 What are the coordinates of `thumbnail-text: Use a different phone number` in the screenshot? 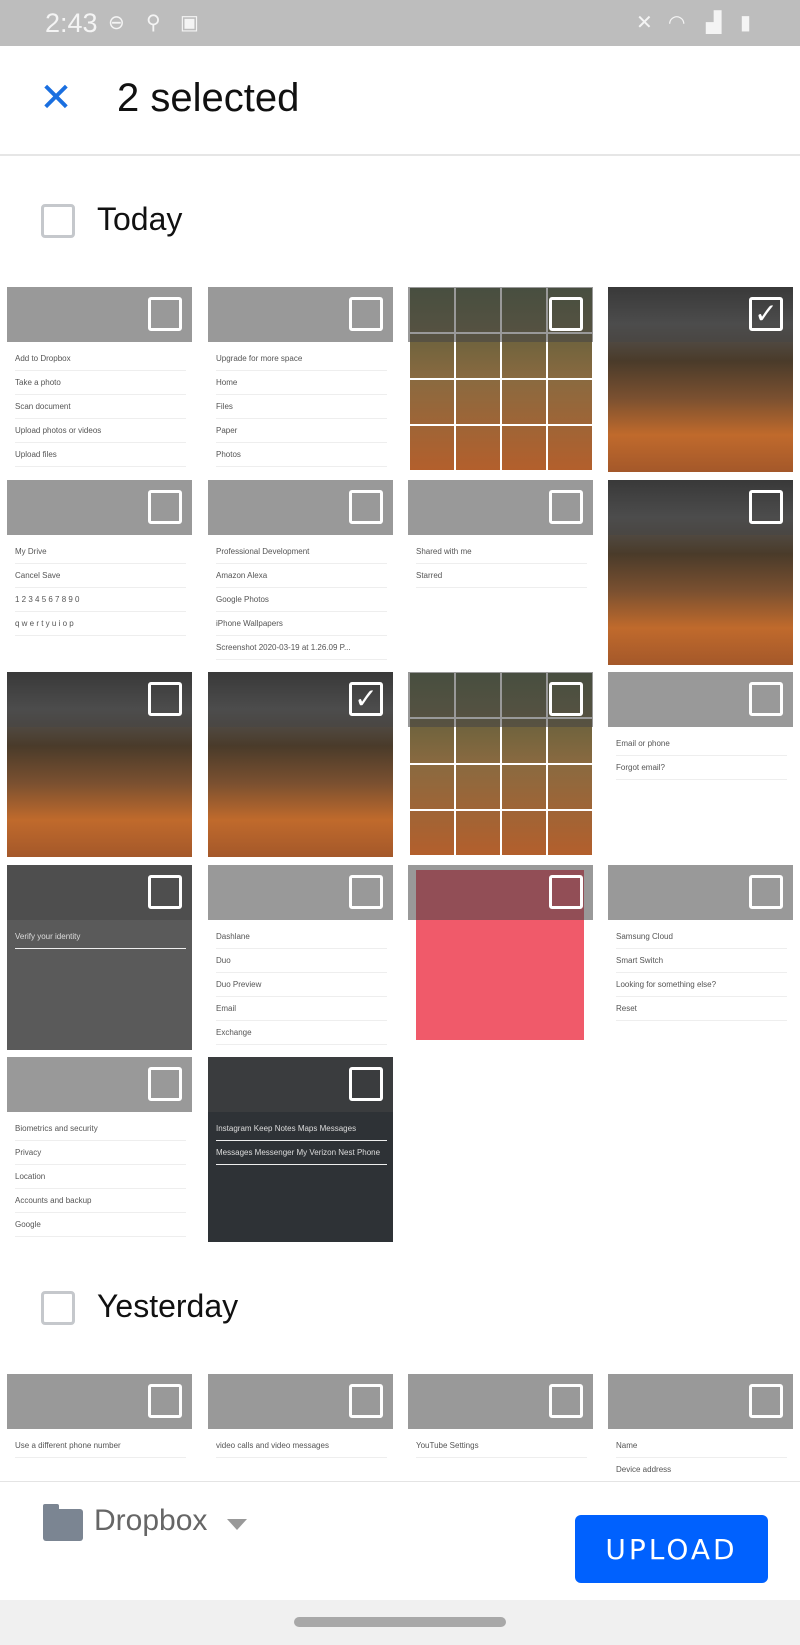 It's located at (100, 1446).